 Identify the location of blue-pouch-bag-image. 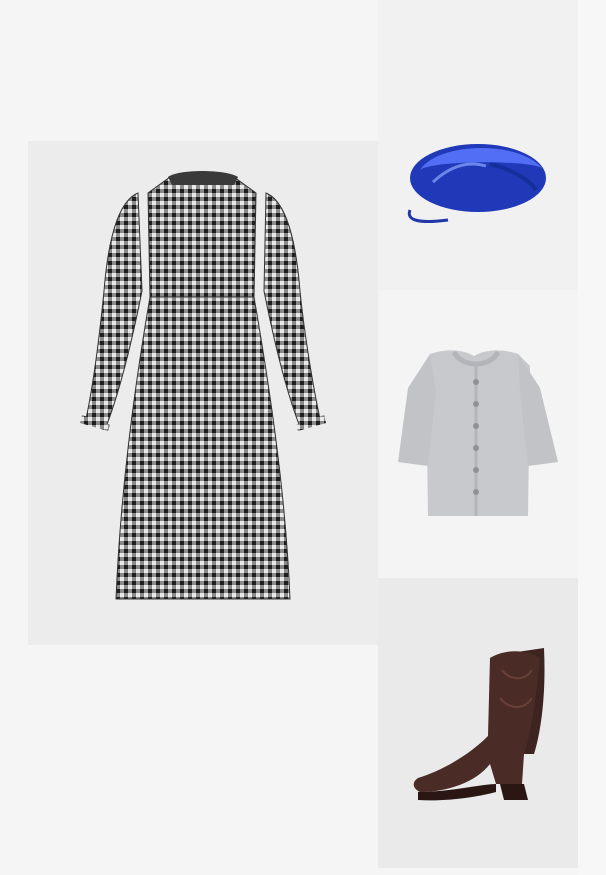
(476, 184).